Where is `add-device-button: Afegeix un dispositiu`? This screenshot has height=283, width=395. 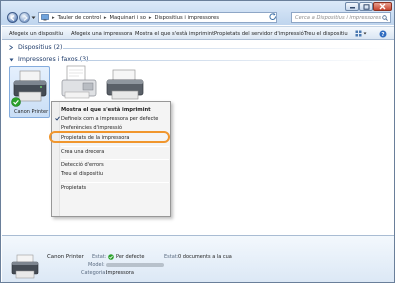 add-device-button: Afegeix un dispositiu is located at coordinates (36, 34).